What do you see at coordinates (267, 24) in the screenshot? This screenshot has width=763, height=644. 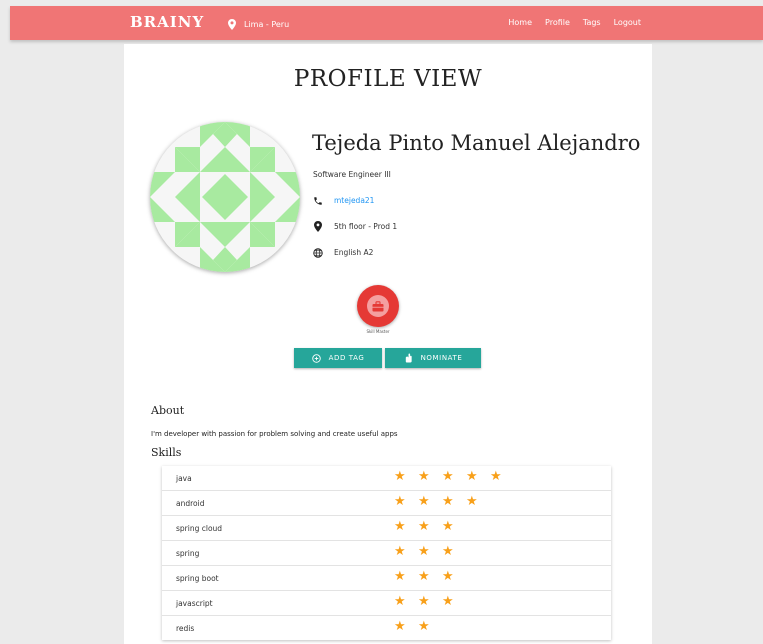 I see `location-text: Lima - Peru` at bounding box center [267, 24].